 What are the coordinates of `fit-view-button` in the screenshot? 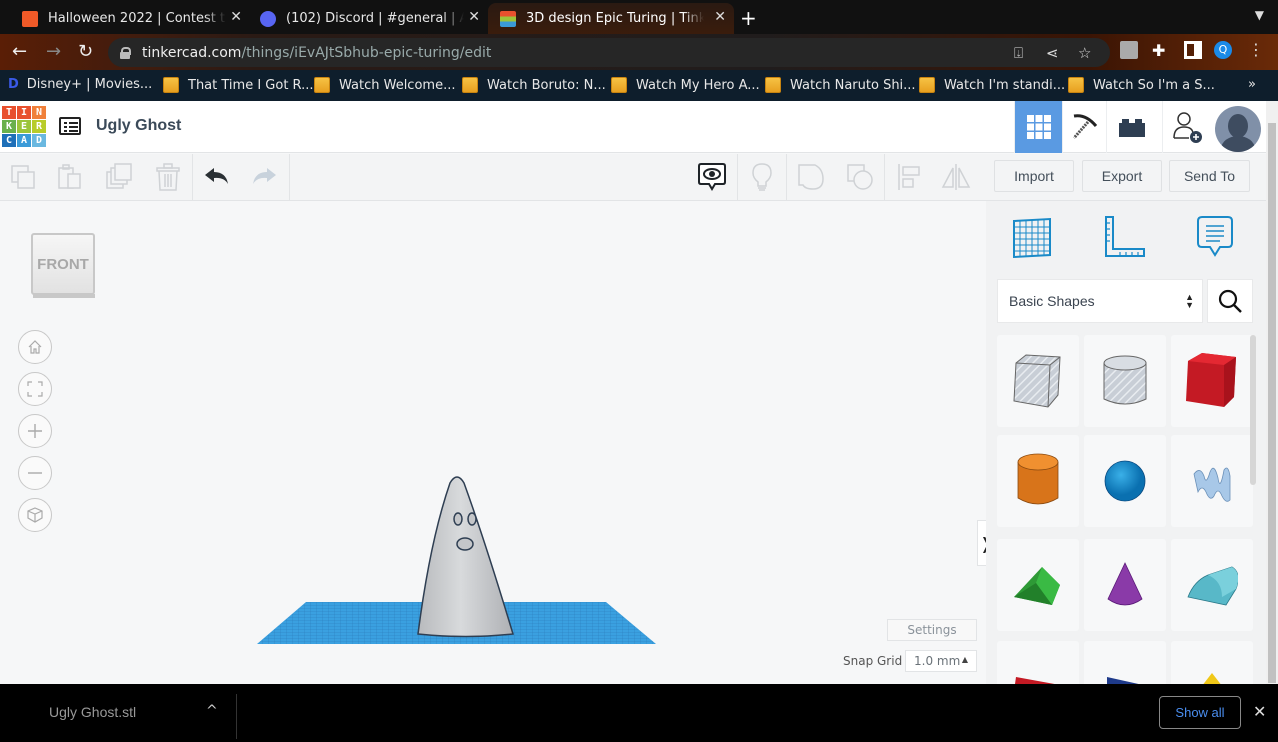 It's located at (35, 389).